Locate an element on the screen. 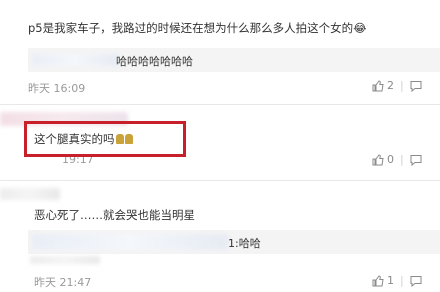  redacted-avatar-name is located at coordinates (30, 194).